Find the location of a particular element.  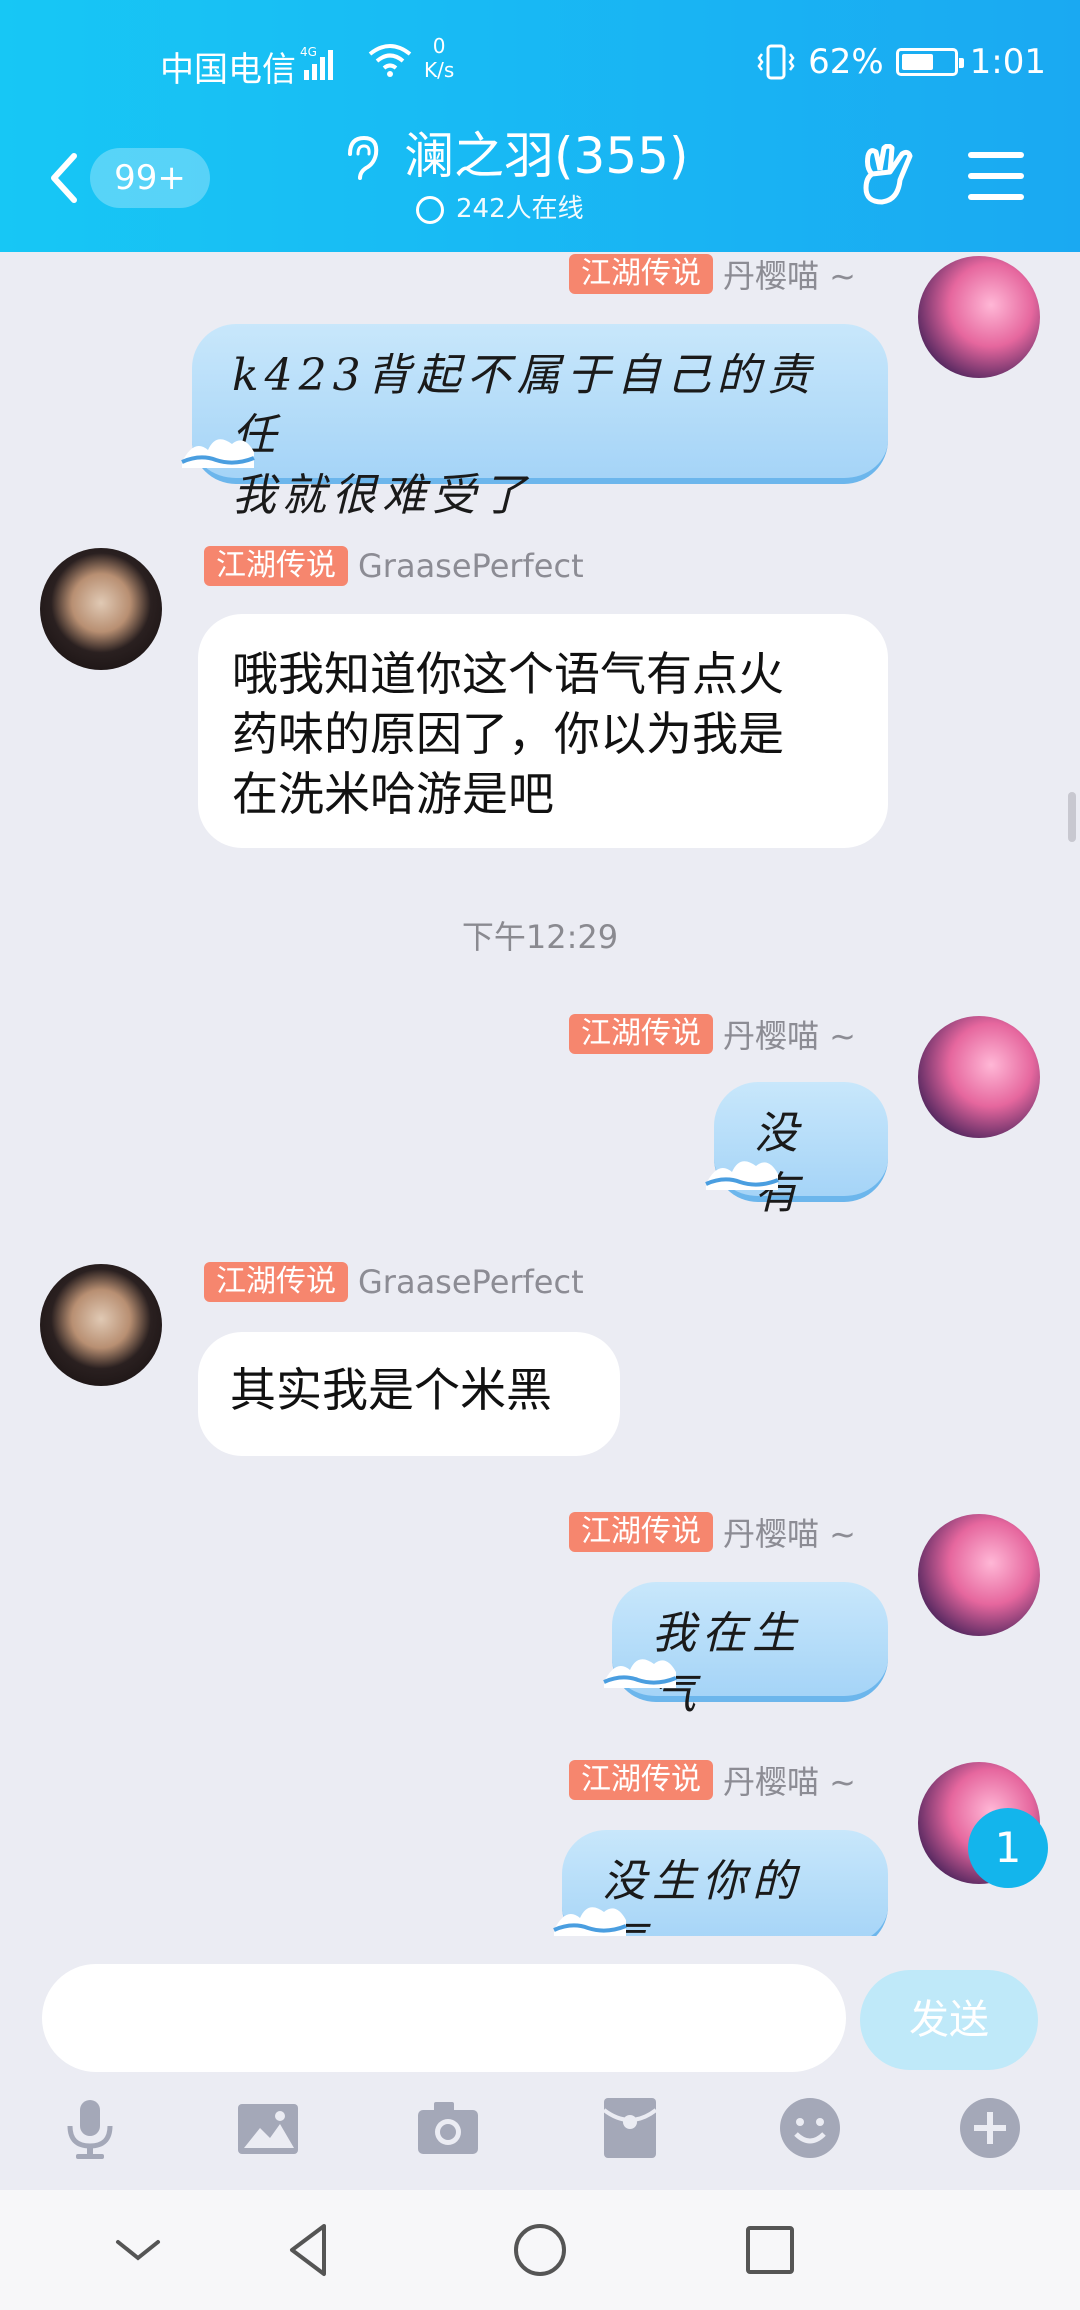

net-speed: 0 K/s is located at coordinates (439, 58).